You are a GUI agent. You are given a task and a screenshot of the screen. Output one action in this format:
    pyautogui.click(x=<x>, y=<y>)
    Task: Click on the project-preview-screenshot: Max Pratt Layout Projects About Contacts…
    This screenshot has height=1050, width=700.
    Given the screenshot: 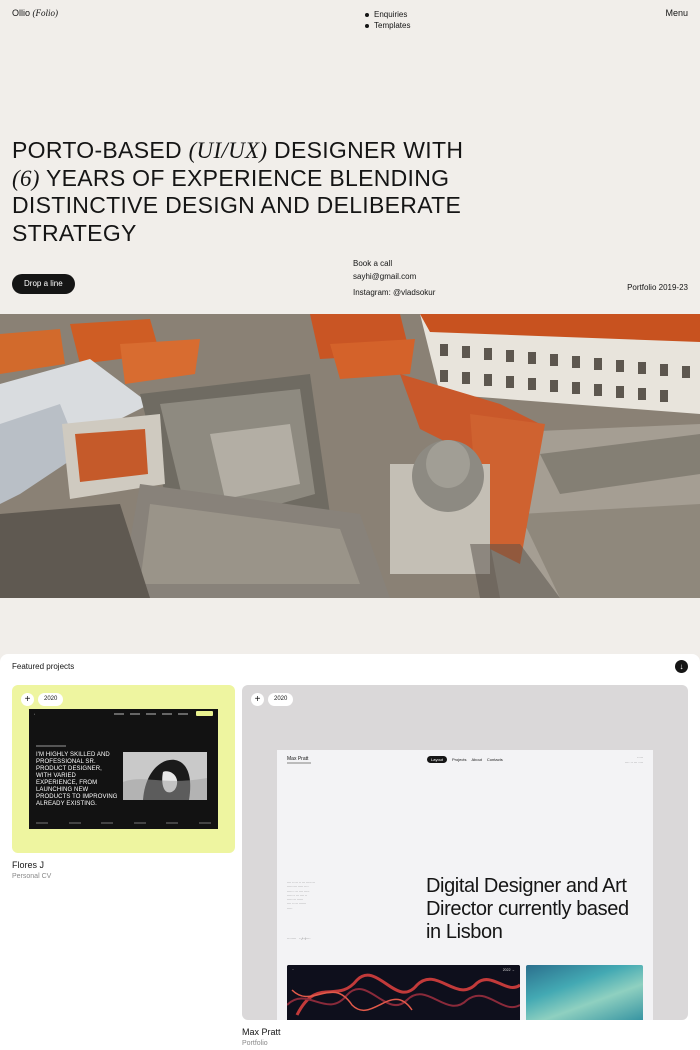 What is the action you would take?
    pyautogui.click(x=465, y=885)
    